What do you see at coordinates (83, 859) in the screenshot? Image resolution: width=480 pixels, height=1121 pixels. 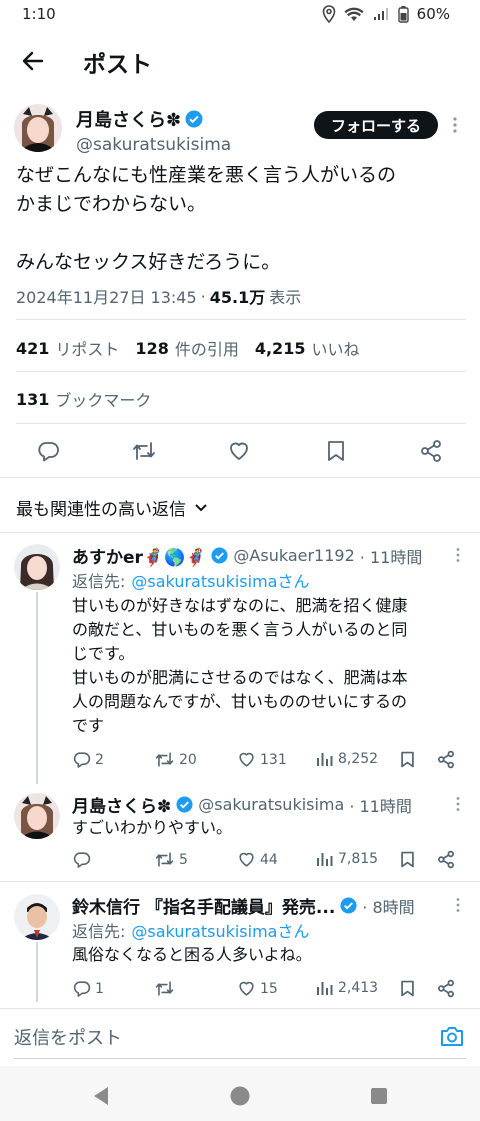 I see `reply-action-reply` at bounding box center [83, 859].